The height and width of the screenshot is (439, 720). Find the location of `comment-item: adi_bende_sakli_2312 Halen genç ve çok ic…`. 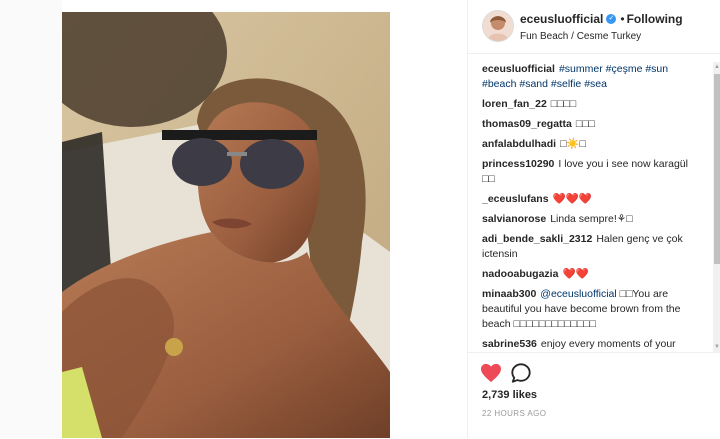

comment-item: adi_bende_sakli_2312 Halen genç ve çok ic… is located at coordinates (590, 247).